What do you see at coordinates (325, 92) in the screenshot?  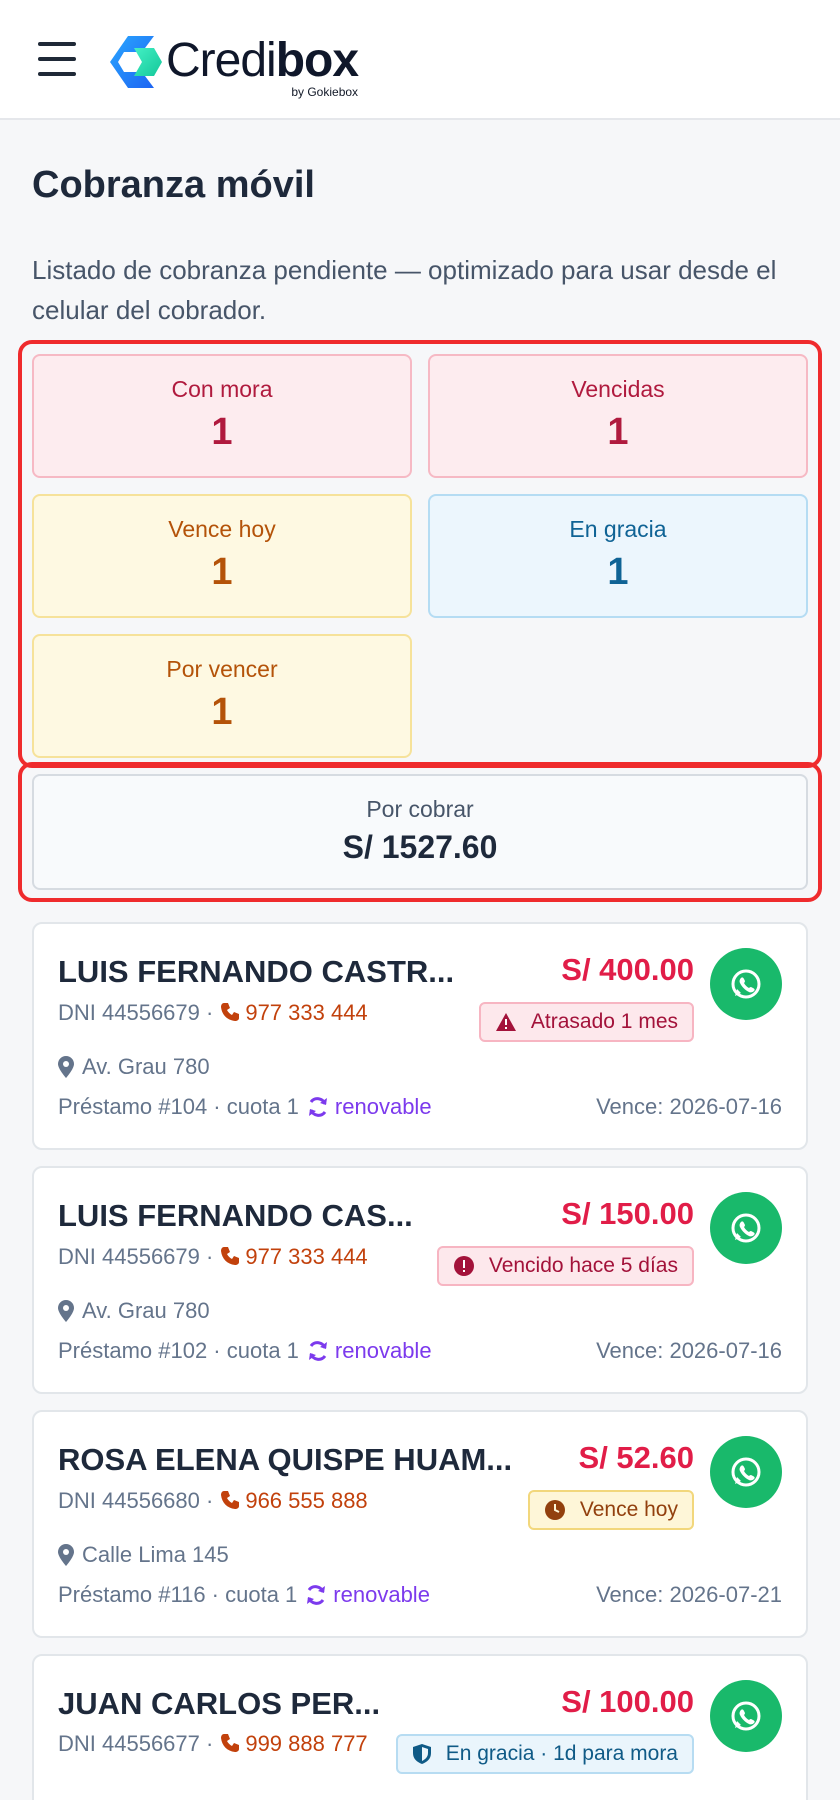 I see `brand-byline: by Gokiebox` at bounding box center [325, 92].